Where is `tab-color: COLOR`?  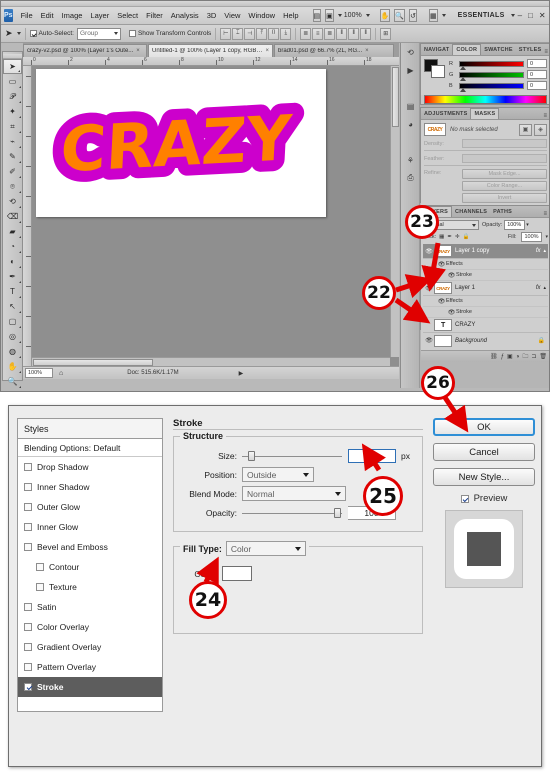 tab-color: COLOR is located at coordinates (467, 49).